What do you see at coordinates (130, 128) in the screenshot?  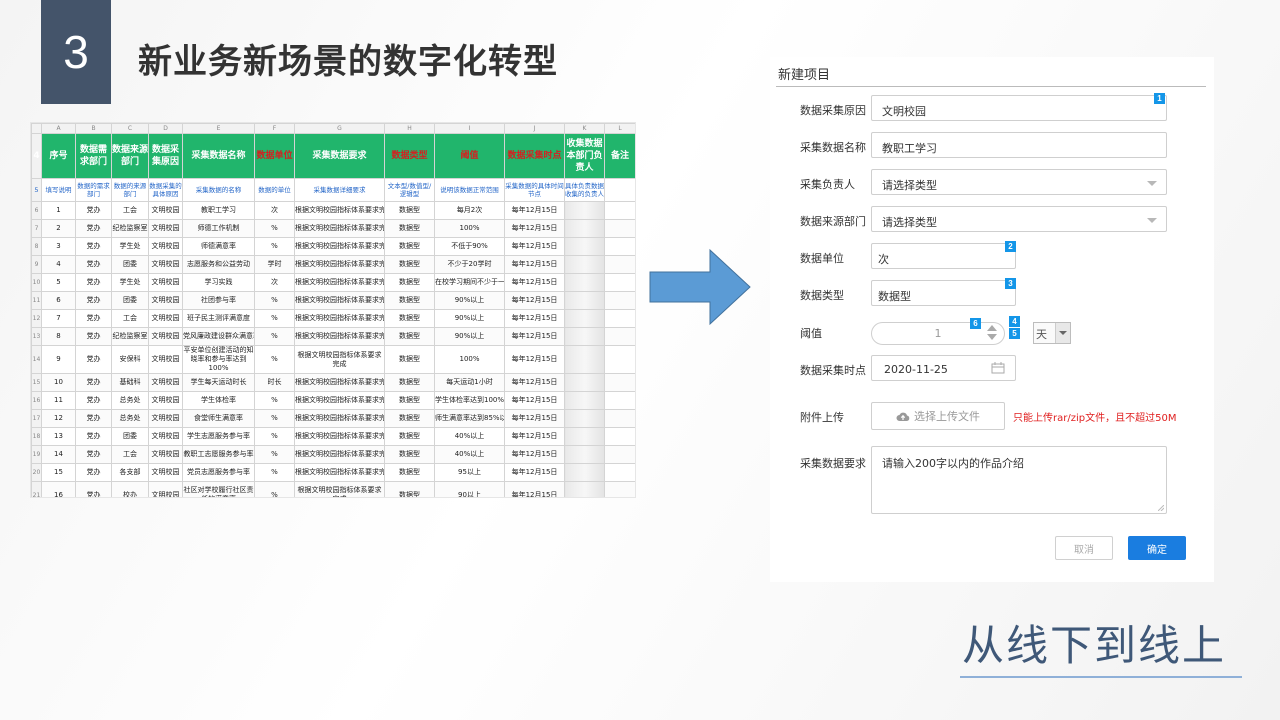 I see `column-letter: C` at bounding box center [130, 128].